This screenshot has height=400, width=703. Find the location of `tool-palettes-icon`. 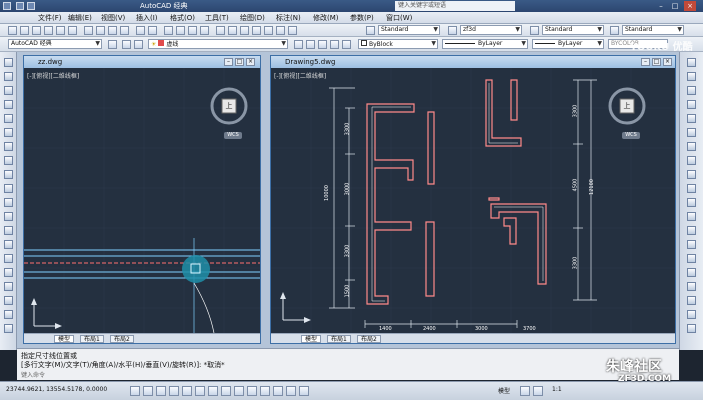

tool-palettes-icon is located at coordinates (244, 30).